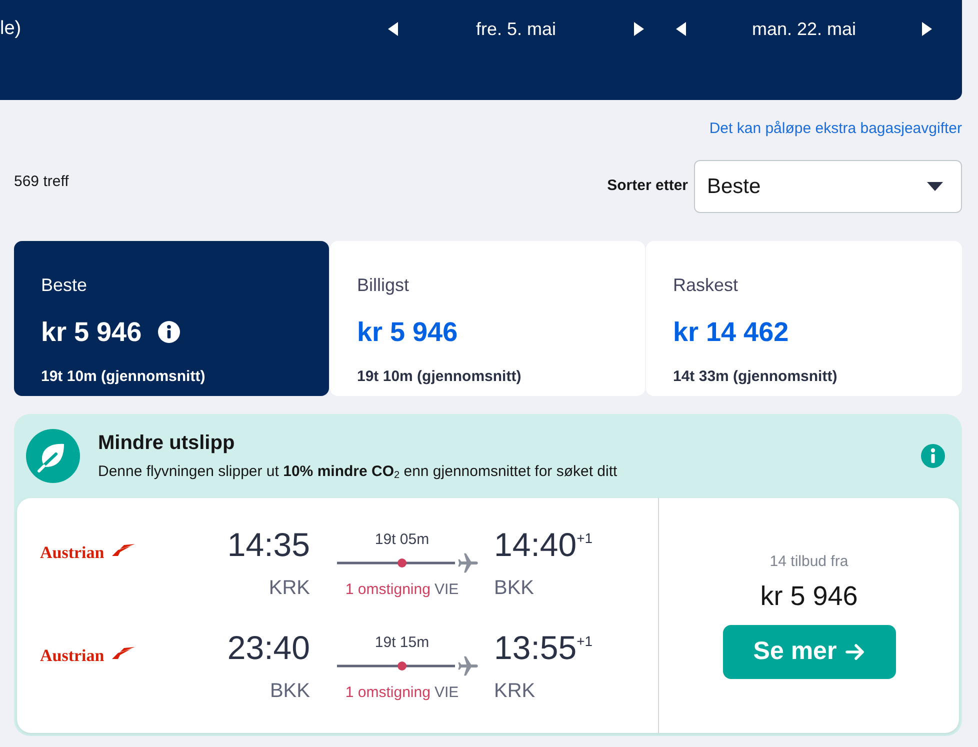  I want to click on eco-banner-text: Denne flyvningen slipper ut 10% mindre CO$_{2}$ enn gjennomsnittet for søket ditt, so click(358, 472).